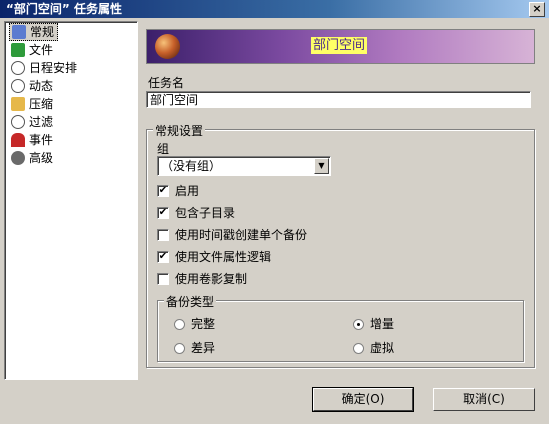  Describe the element at coordinates (190, 301) in the screenshot. I see `backup-type-title: 备份类型` at that location.